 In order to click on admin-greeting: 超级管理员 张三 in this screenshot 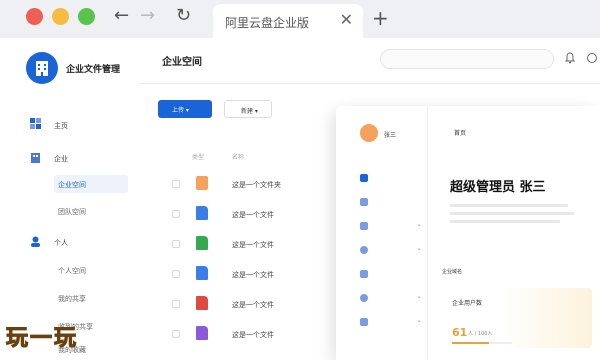, I will do `click(498, 187)`.